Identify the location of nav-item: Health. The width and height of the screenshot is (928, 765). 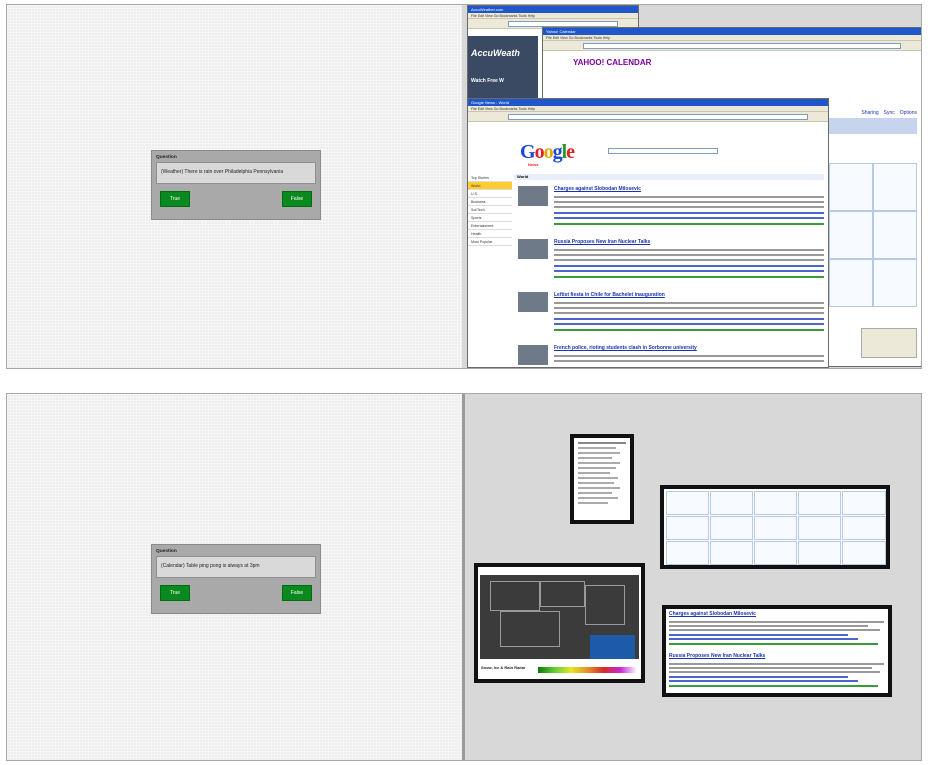
(490, 234).